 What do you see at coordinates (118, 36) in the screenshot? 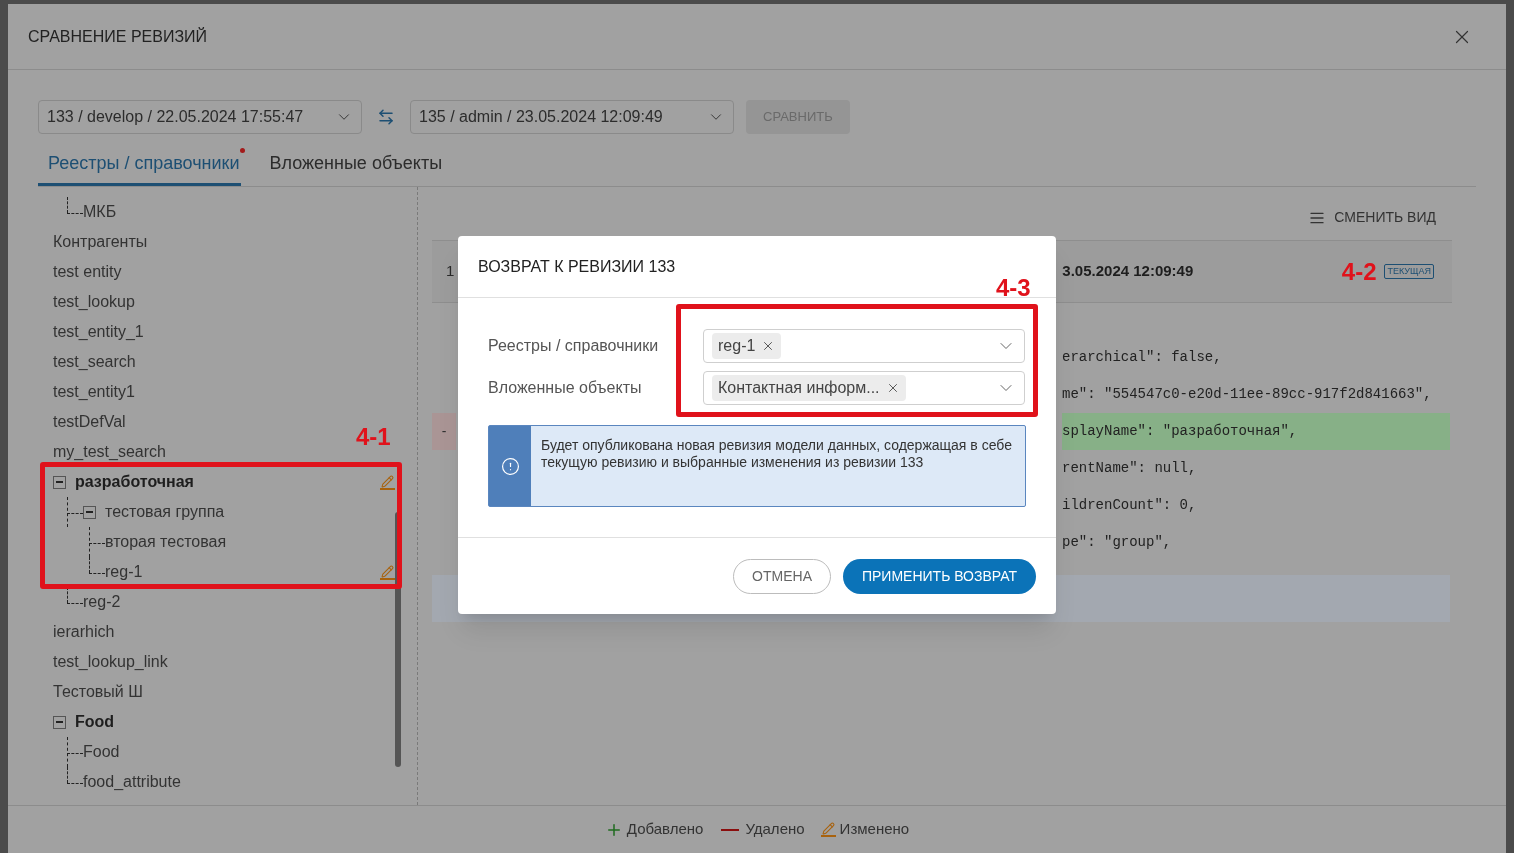
I see `window-title: СРАВНЕНИЕ РЕВИЗИЙ` at bounding box center [118, 36].